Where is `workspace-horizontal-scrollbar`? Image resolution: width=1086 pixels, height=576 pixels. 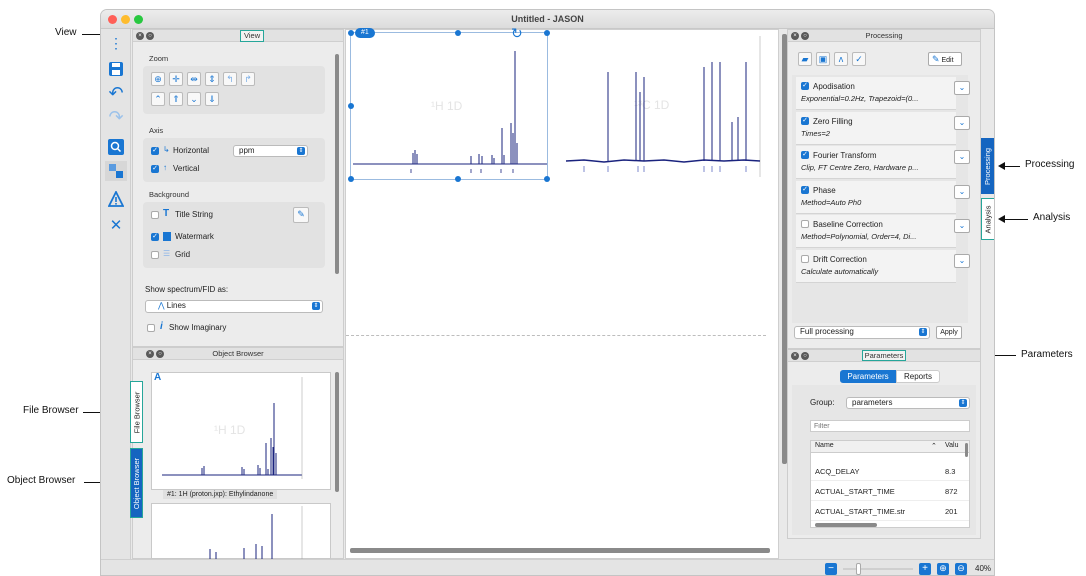
workspace-horizontal-scrollbar is located at coordinates (560, 550).